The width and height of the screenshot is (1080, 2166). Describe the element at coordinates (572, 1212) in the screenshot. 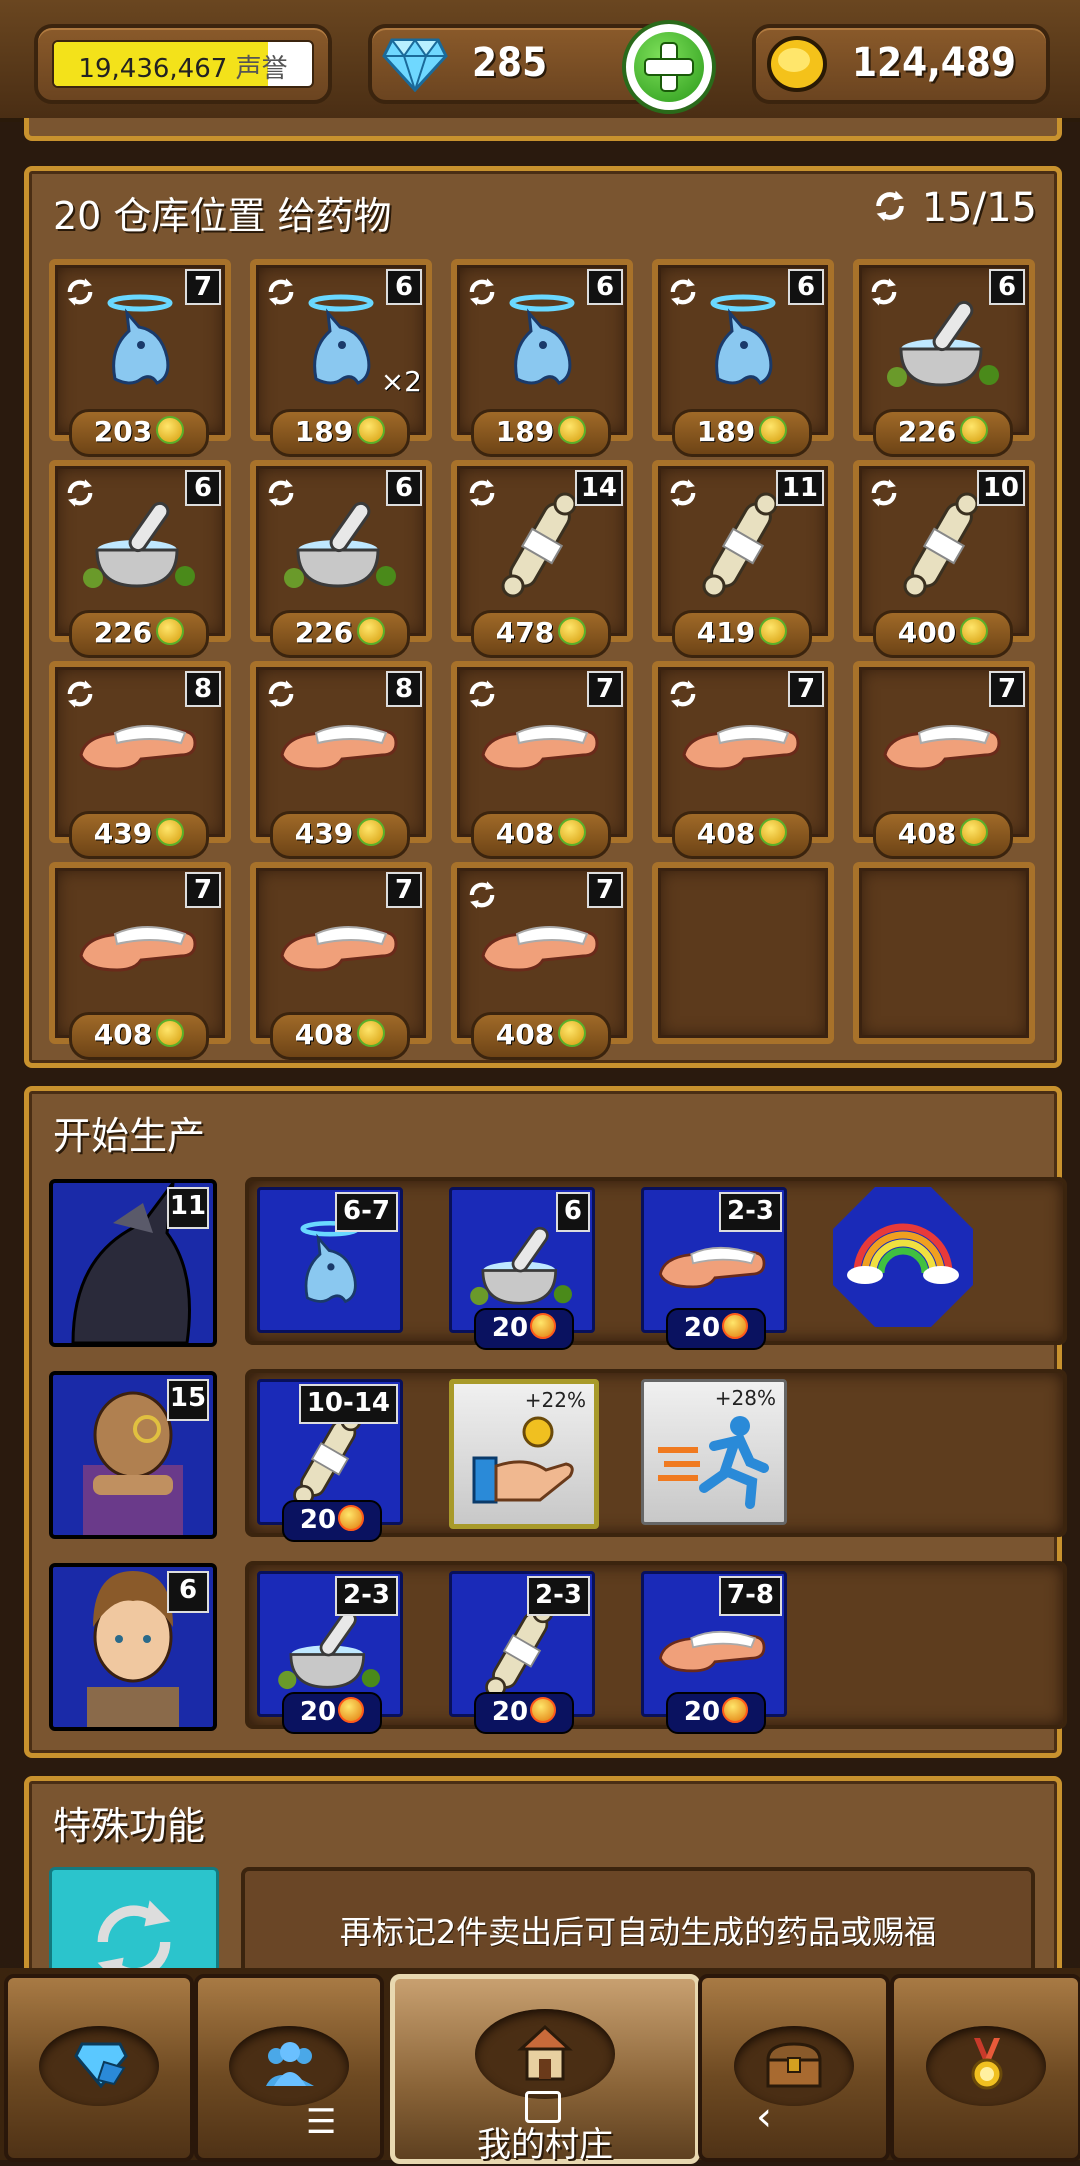

I see `production-range: 6` at that location.